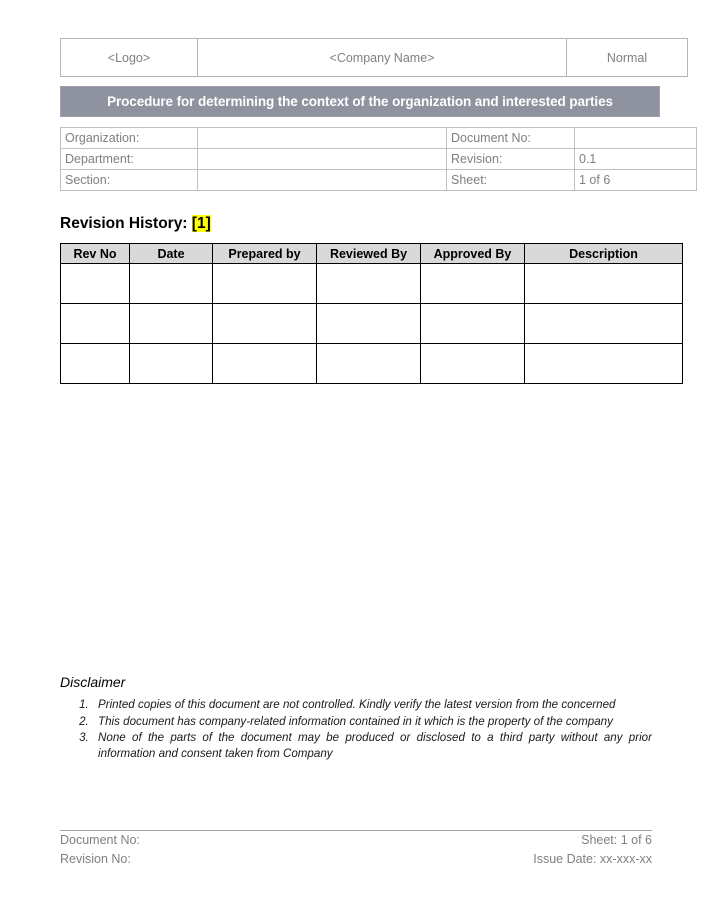 This screenshot has height=911, width=720. Describe the element at coordinates (616, 840) in the screenshot. I see `footer-sheet: Sheet: 1 of 6` at that location.